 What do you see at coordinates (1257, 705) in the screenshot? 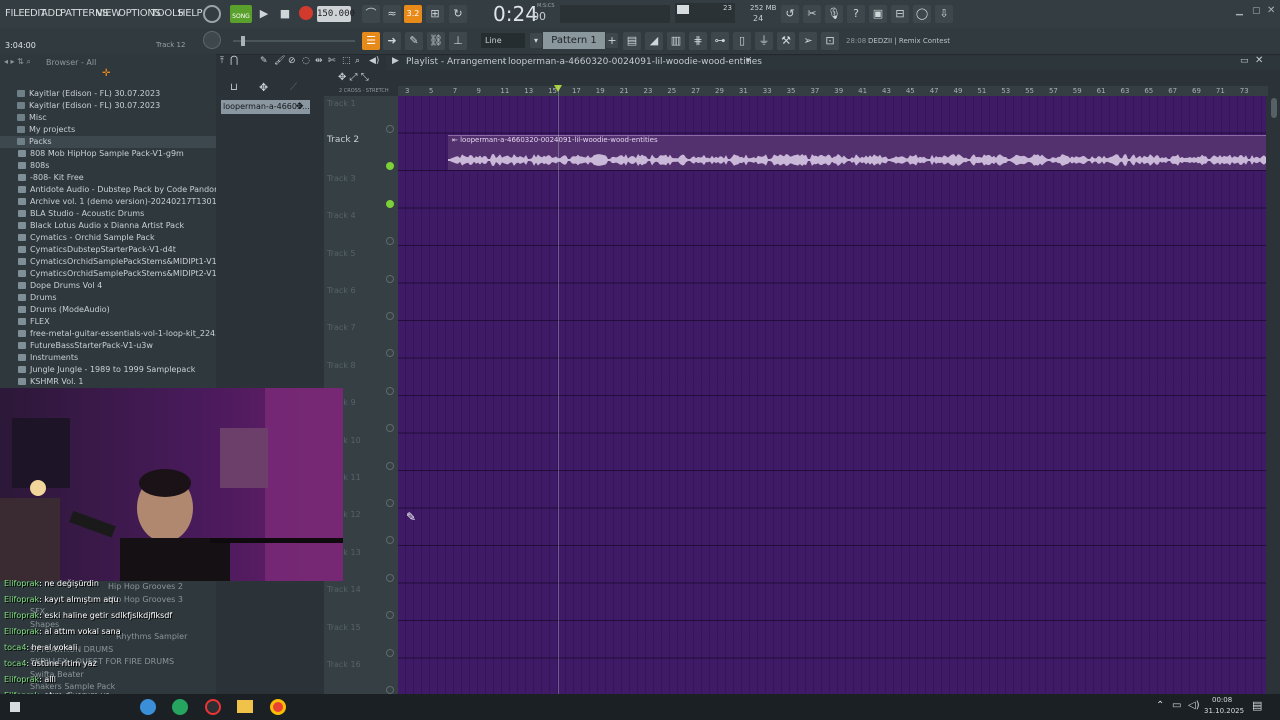
I see `notification-icon: ▤` at bounding box center [1257, 705].